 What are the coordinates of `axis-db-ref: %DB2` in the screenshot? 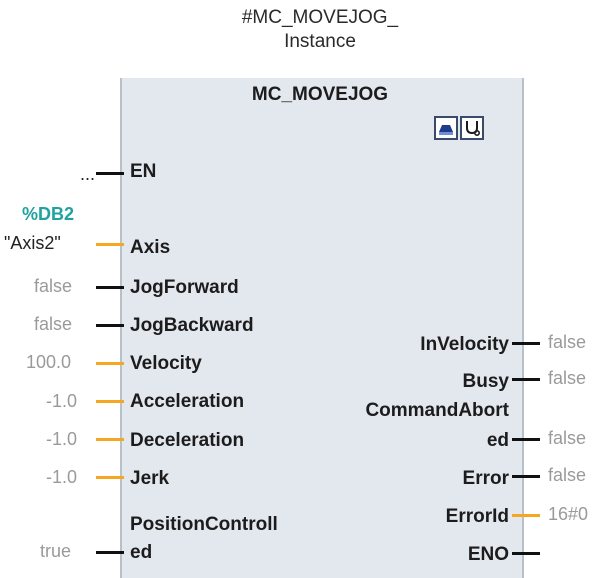 It's located at (48, 214).